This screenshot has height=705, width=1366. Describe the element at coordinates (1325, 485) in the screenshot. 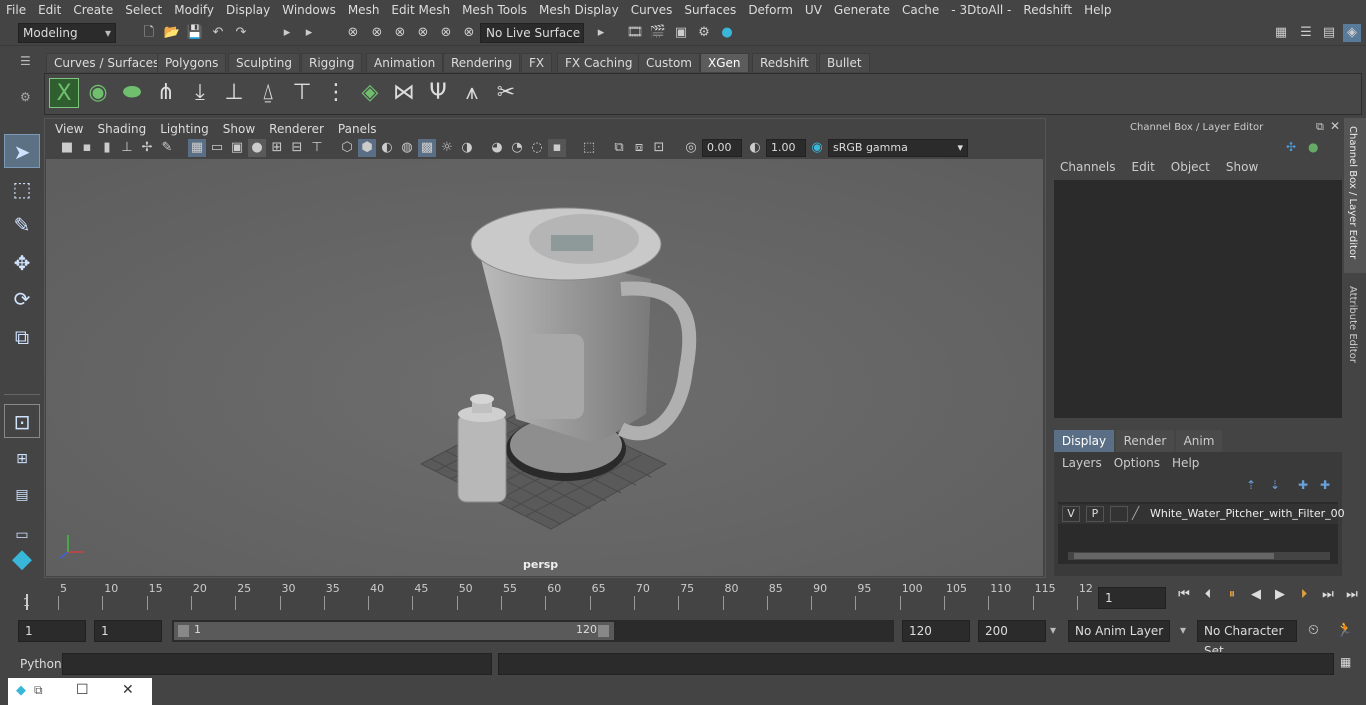

I see `new-layer-selected-icon: ✚` at that location.